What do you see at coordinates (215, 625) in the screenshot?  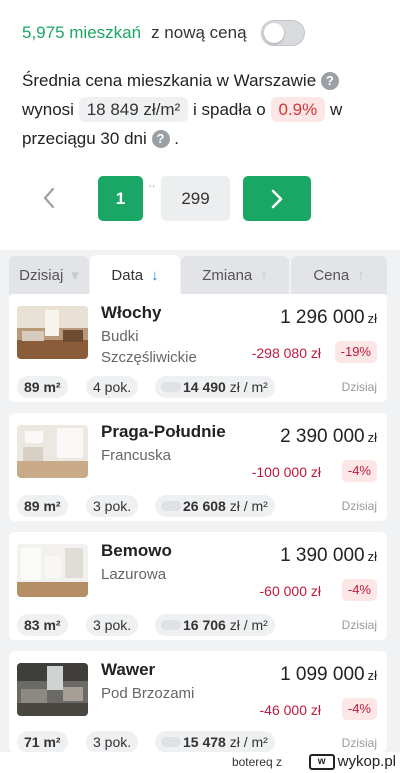 I see `listing-price-per-m2: 16 706 zł / m²` at bounding box center [215, 625].